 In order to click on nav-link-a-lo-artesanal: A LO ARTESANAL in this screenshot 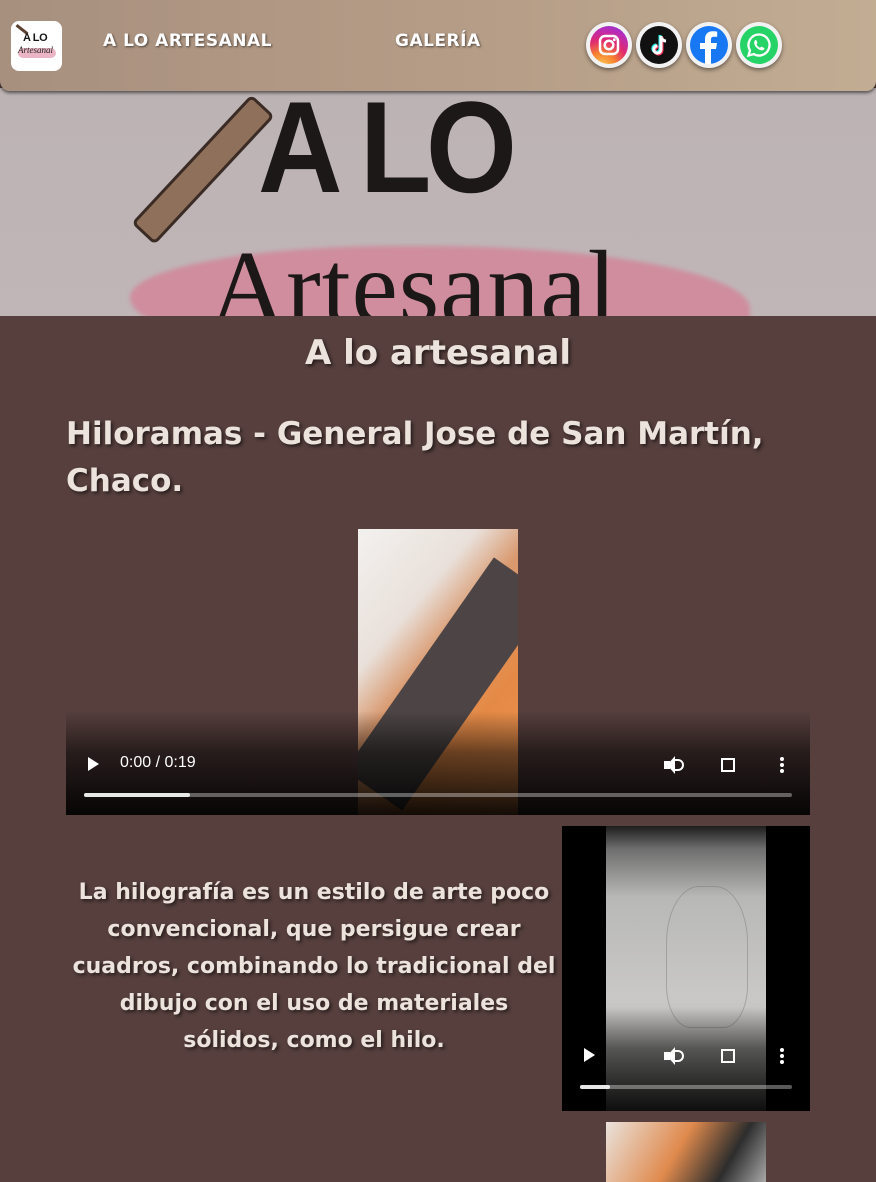, I will do `click(187, 41)`.